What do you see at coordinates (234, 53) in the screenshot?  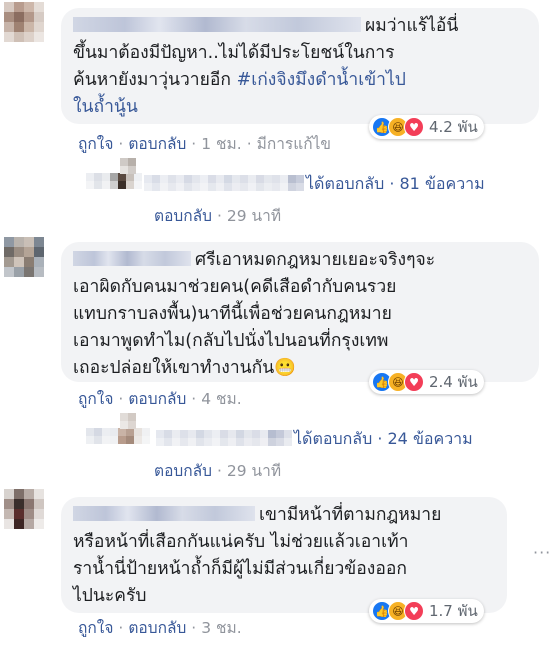 I see `comment-text-line: ขึ้นมาต้องมีปัญหา..ไม่ได้มีประโยชน์ในการ` at bounding box center [234, 53].